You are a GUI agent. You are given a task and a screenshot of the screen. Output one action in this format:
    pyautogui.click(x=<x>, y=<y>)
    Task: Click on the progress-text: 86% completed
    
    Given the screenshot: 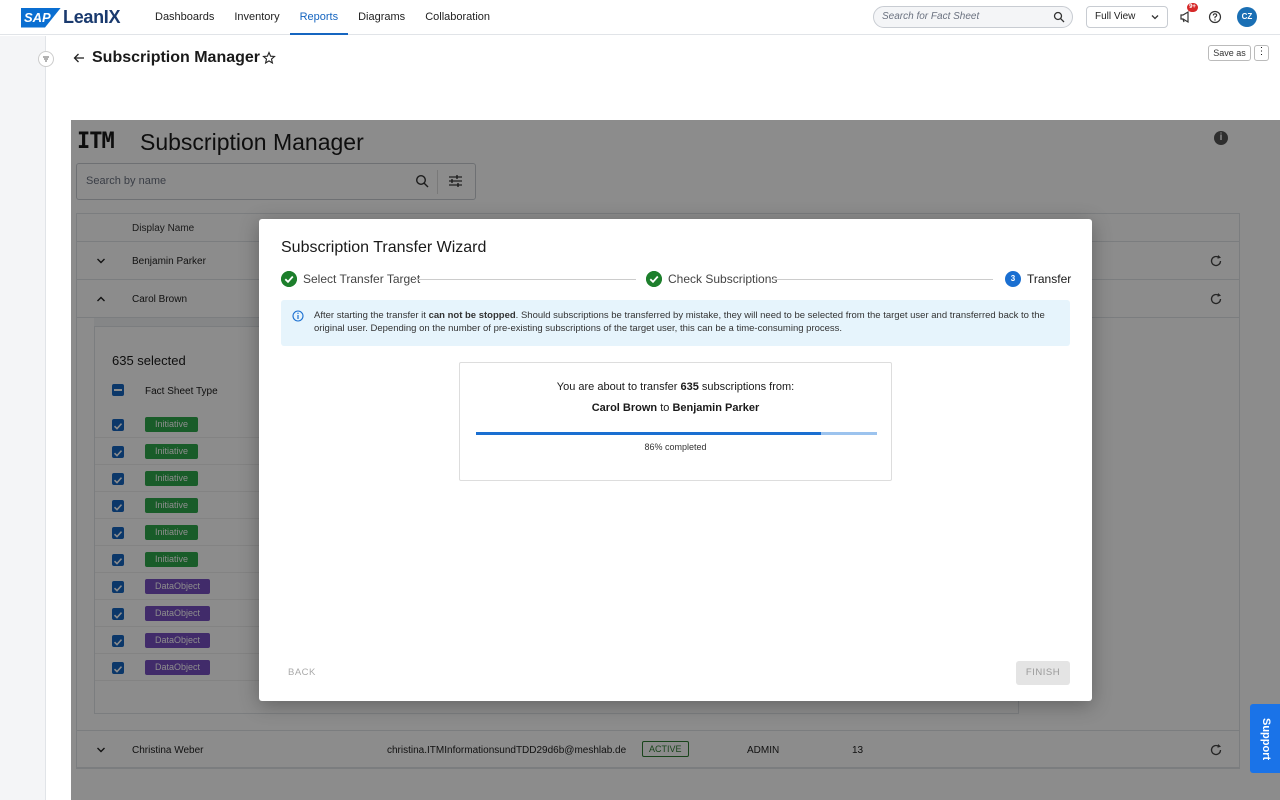 What is the action you would take?
    pyautogui.click(x=675, y=447)
    